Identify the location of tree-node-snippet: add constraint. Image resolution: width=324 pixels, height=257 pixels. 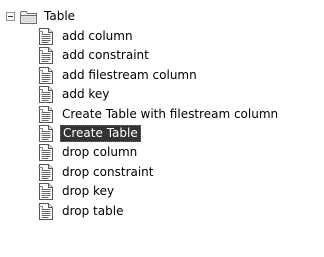
(94, 55).